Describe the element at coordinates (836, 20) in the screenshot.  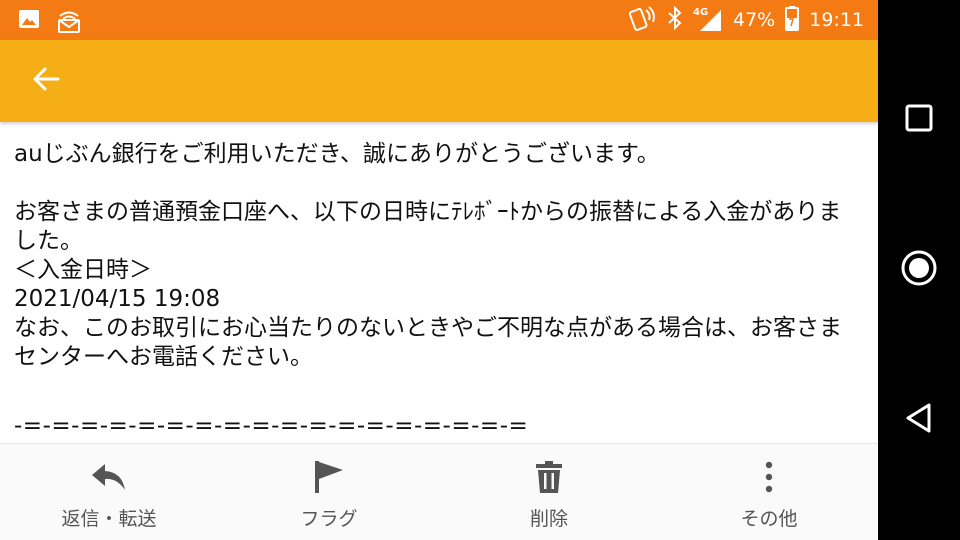
I see `clock: 19:11` at that location.